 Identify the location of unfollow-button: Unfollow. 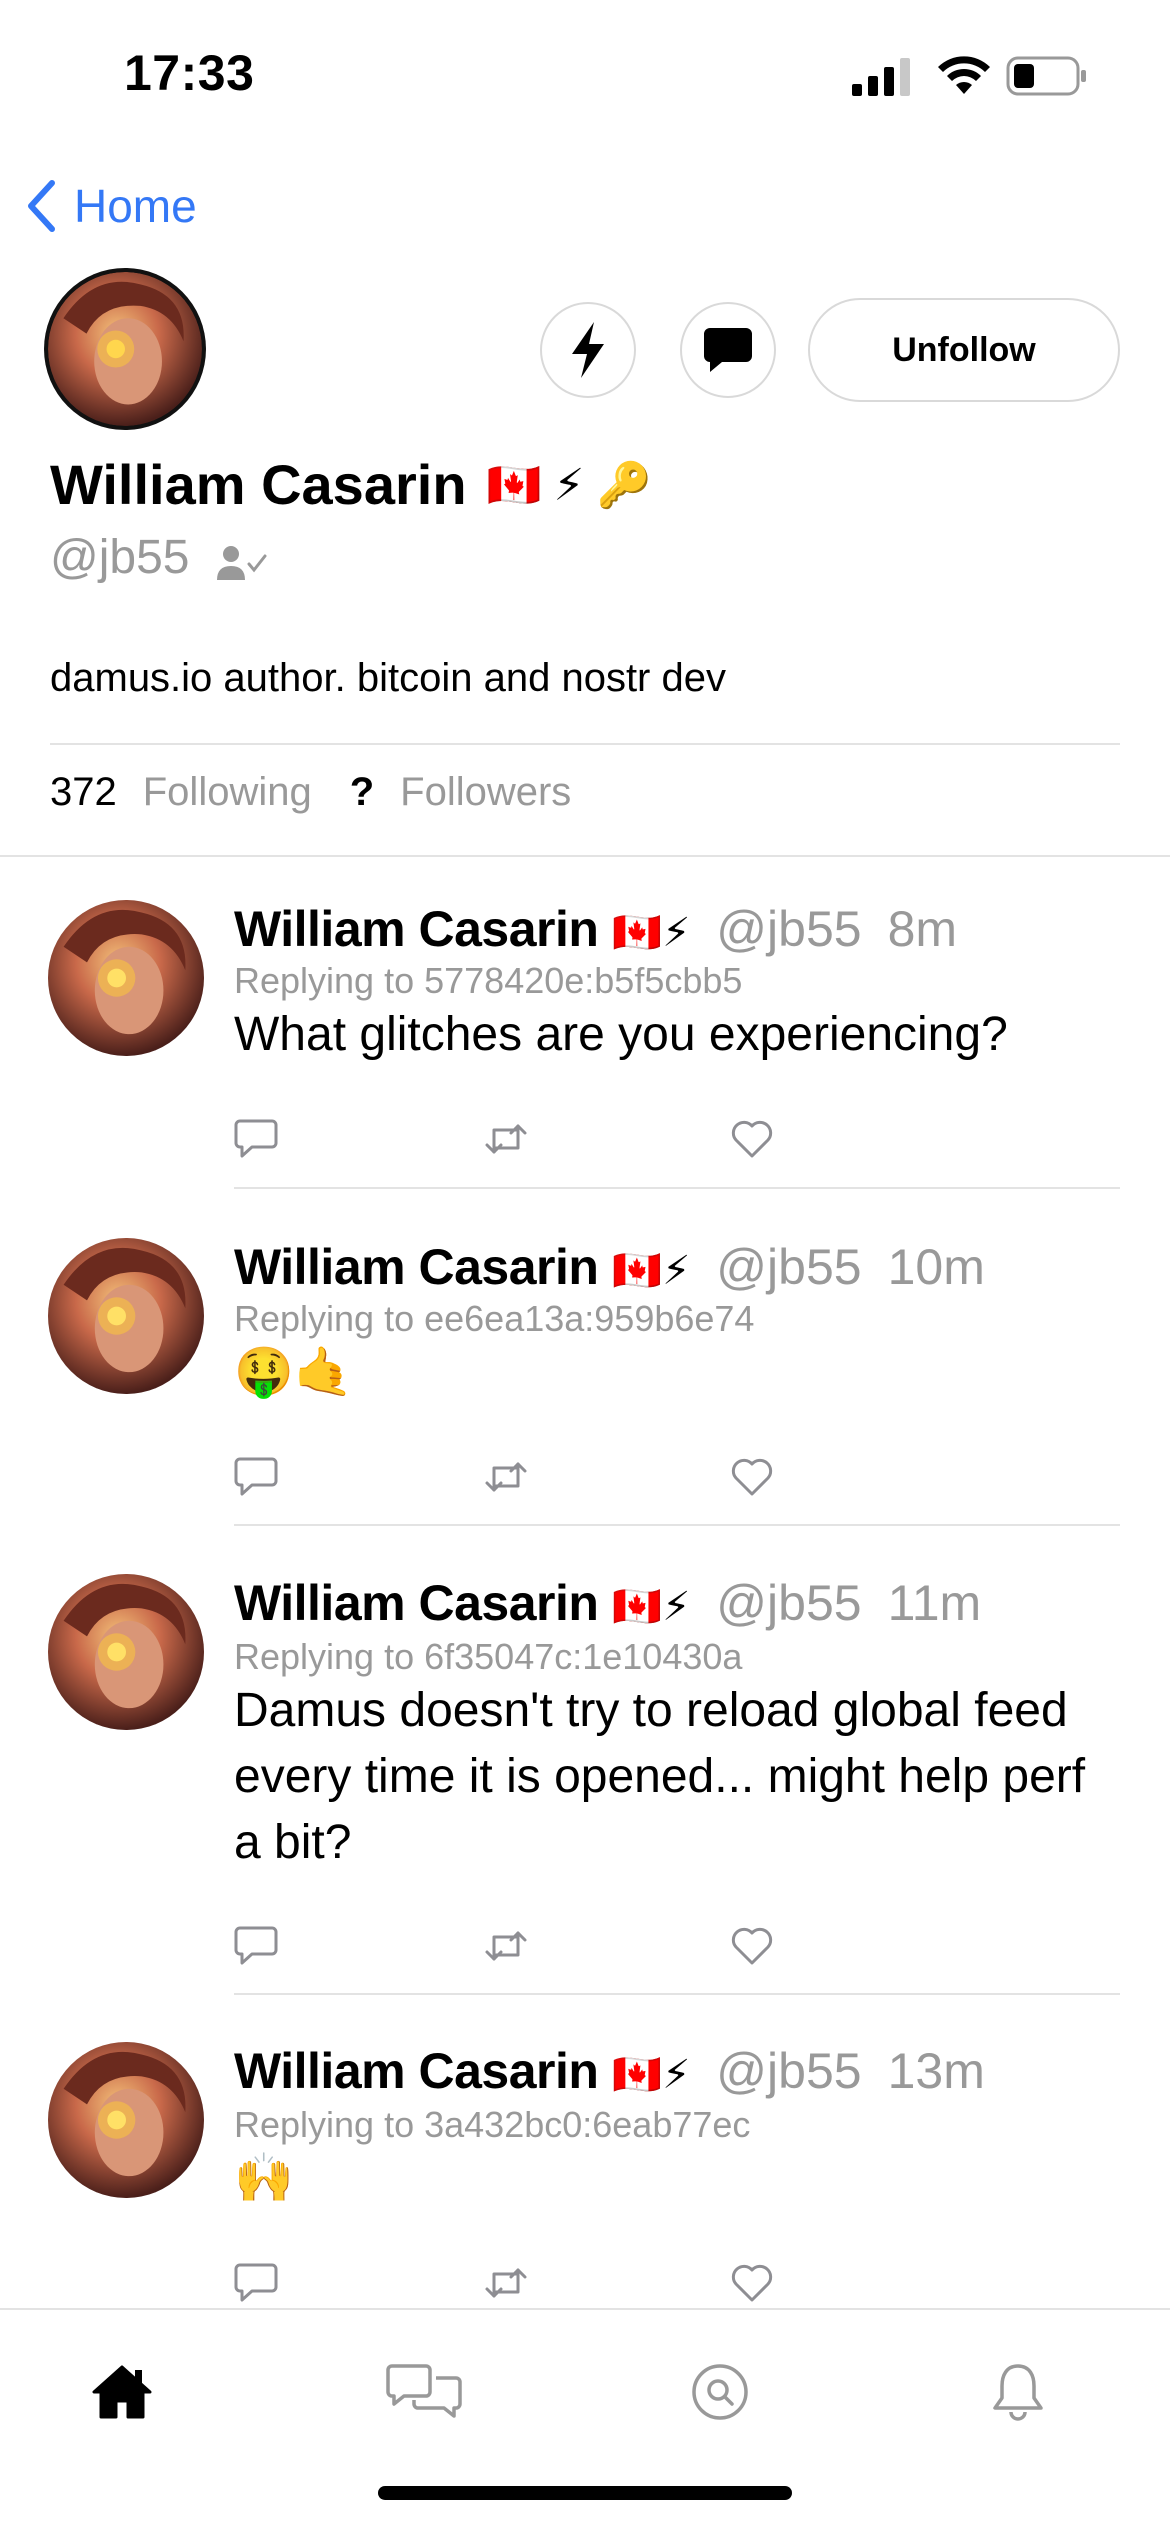
(964, 350).